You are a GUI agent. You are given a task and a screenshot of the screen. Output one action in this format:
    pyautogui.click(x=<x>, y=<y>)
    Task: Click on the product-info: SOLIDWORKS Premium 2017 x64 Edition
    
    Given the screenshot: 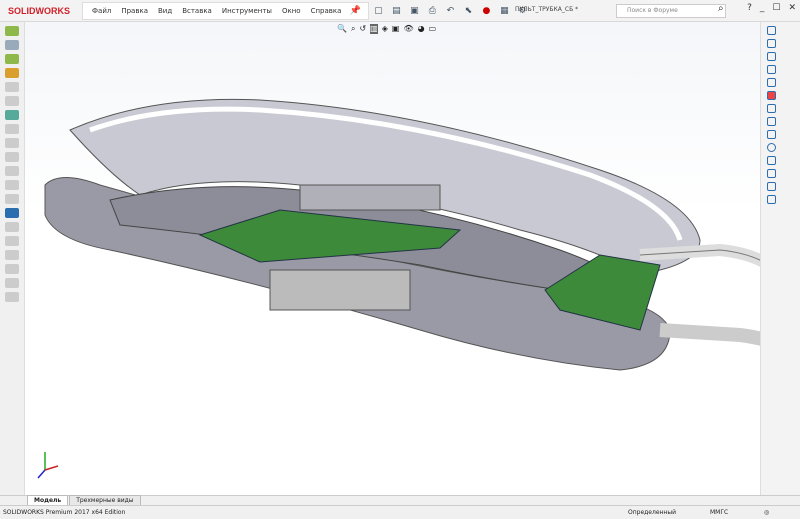 What is the action you would take?
    pyautogui.click(x=64, y=512)
    